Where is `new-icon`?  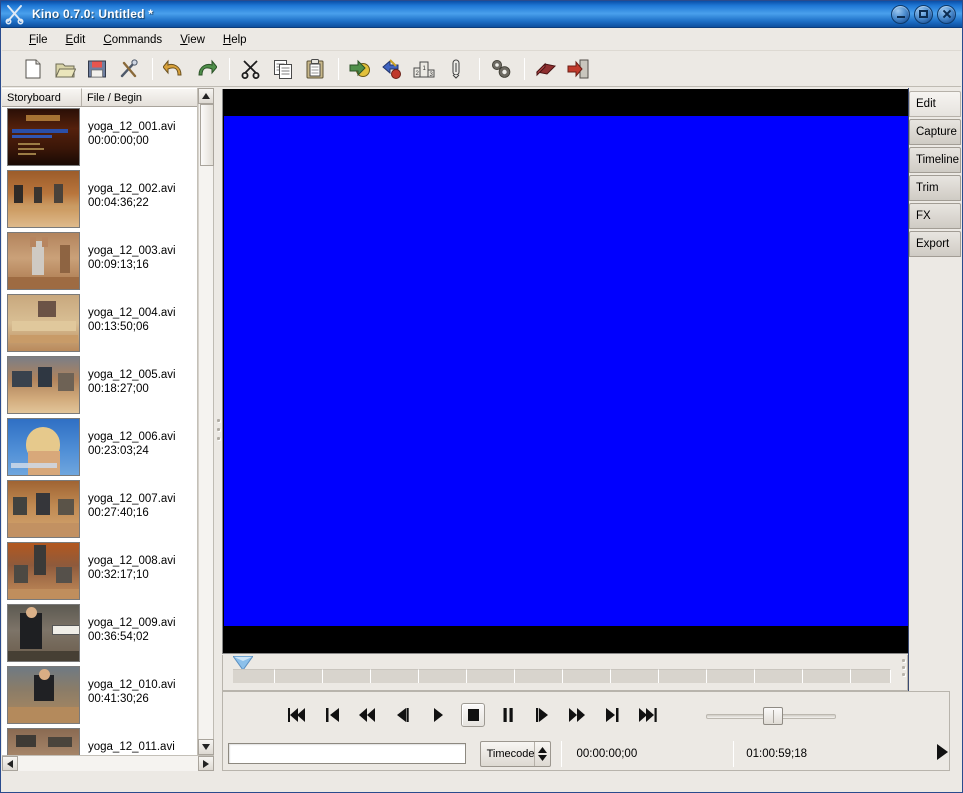
new-icon is located at coordinates (33, 69).